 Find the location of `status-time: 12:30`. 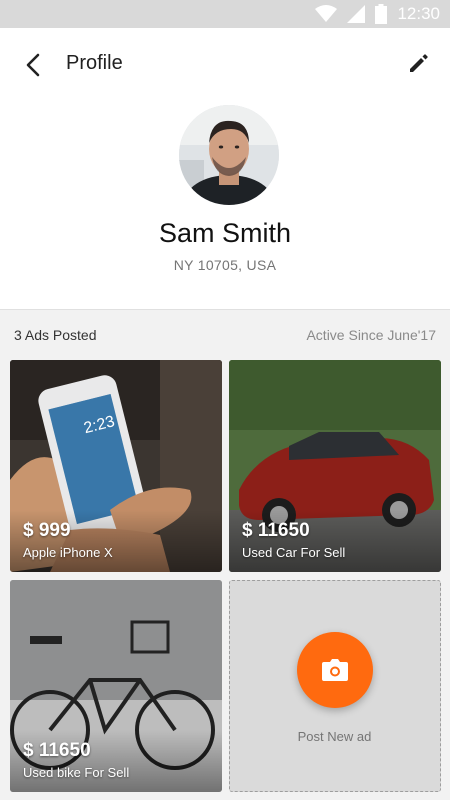

status-time: 12:30 is located at coordinates (418, 13).